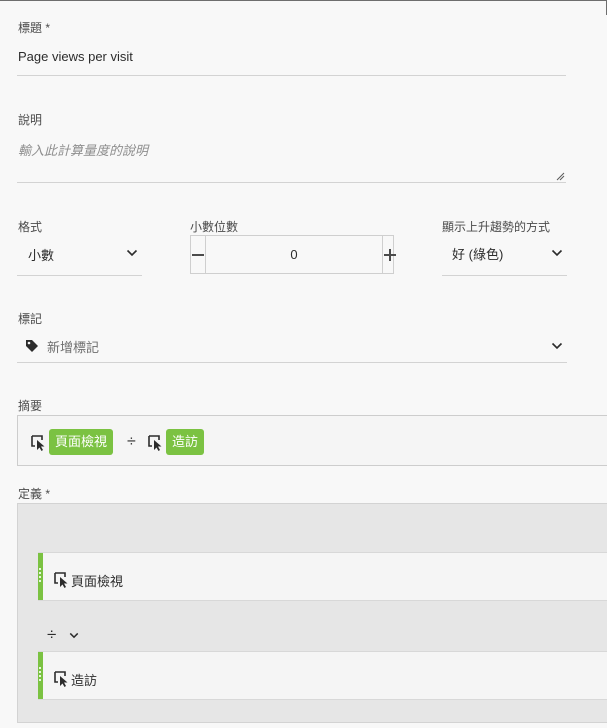  What do you see at coordinates (79, 255) in the screenshot?
I see `format-dropdown: 小數` at bounding box center [79, 255].